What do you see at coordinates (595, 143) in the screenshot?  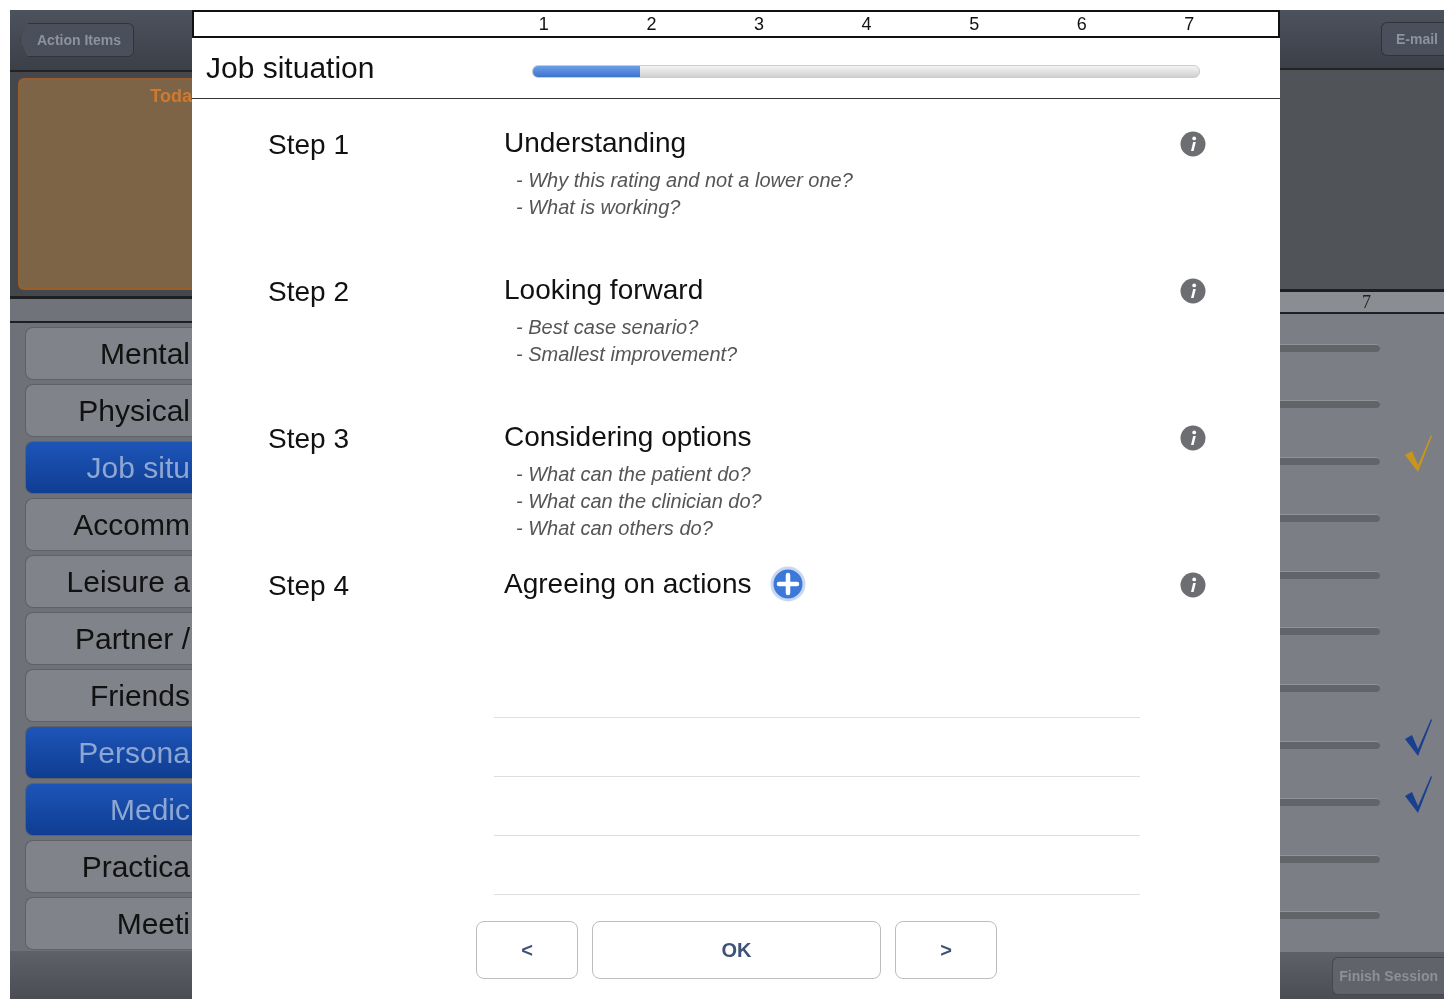 I see `step-title: Understanding` at bounding box center [595, 143].